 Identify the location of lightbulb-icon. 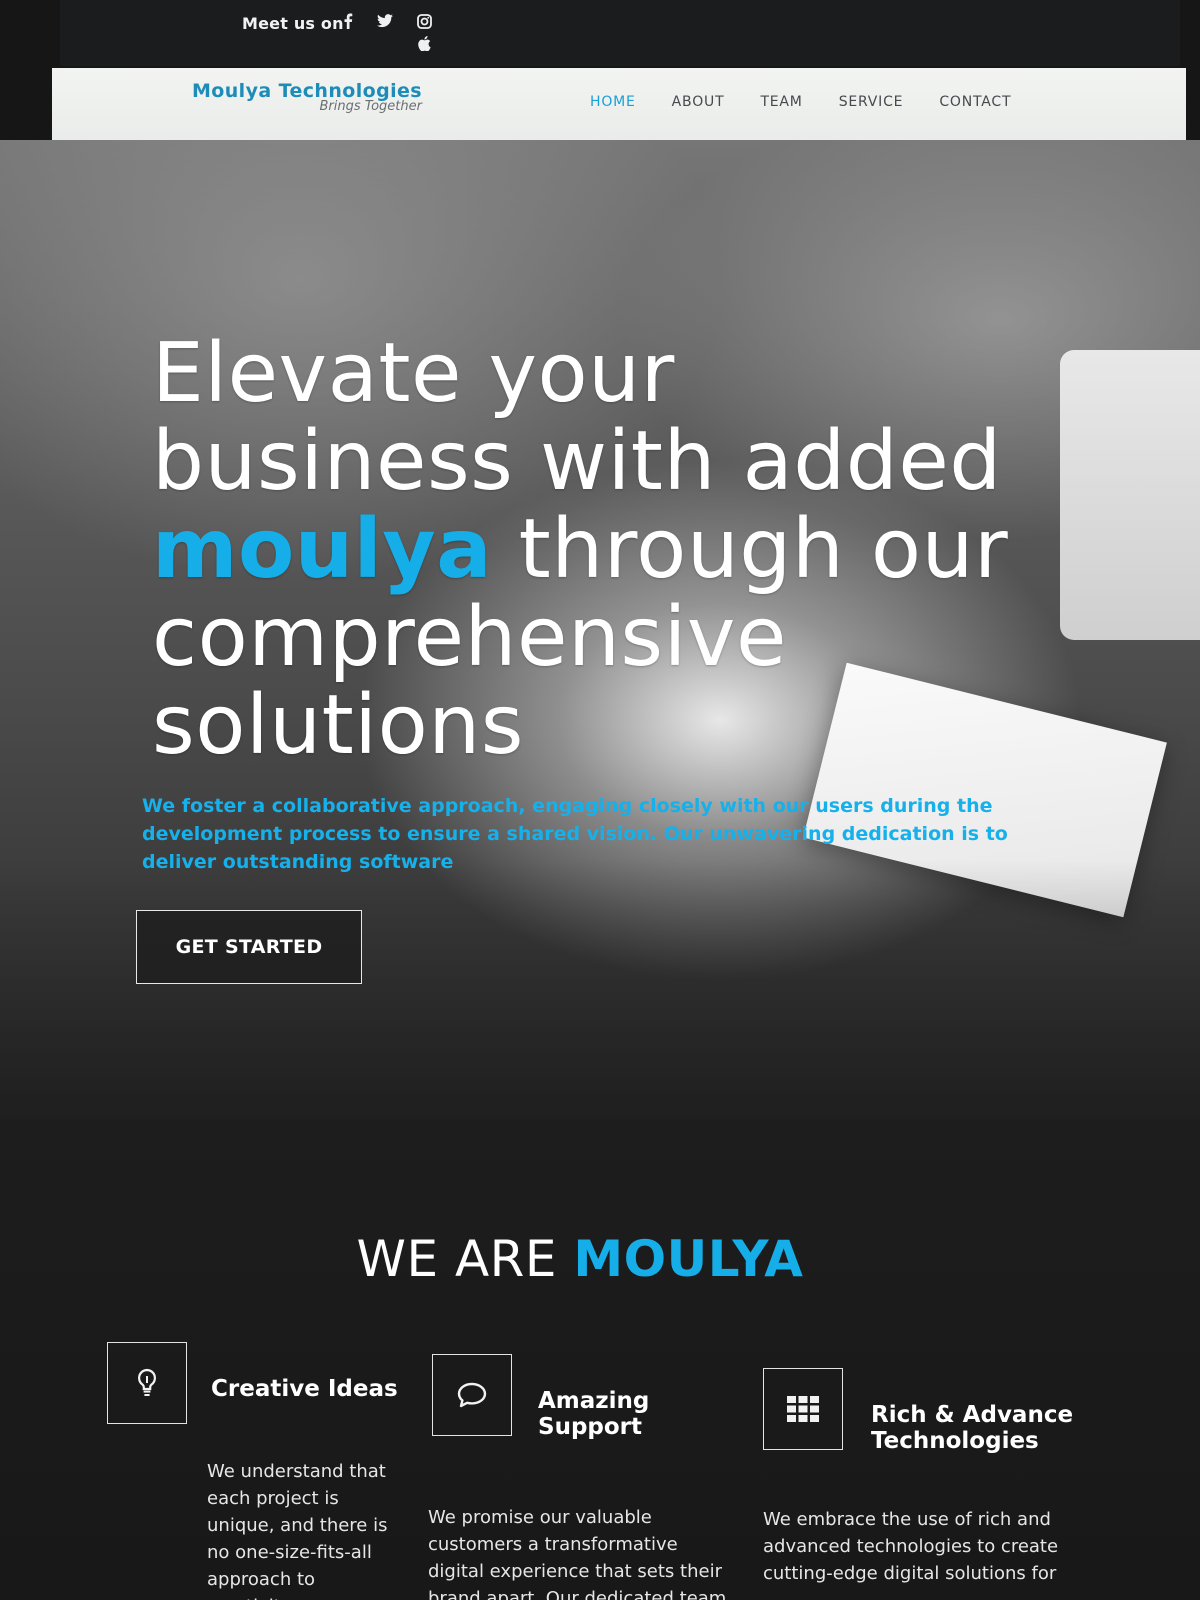
(147, 1383).